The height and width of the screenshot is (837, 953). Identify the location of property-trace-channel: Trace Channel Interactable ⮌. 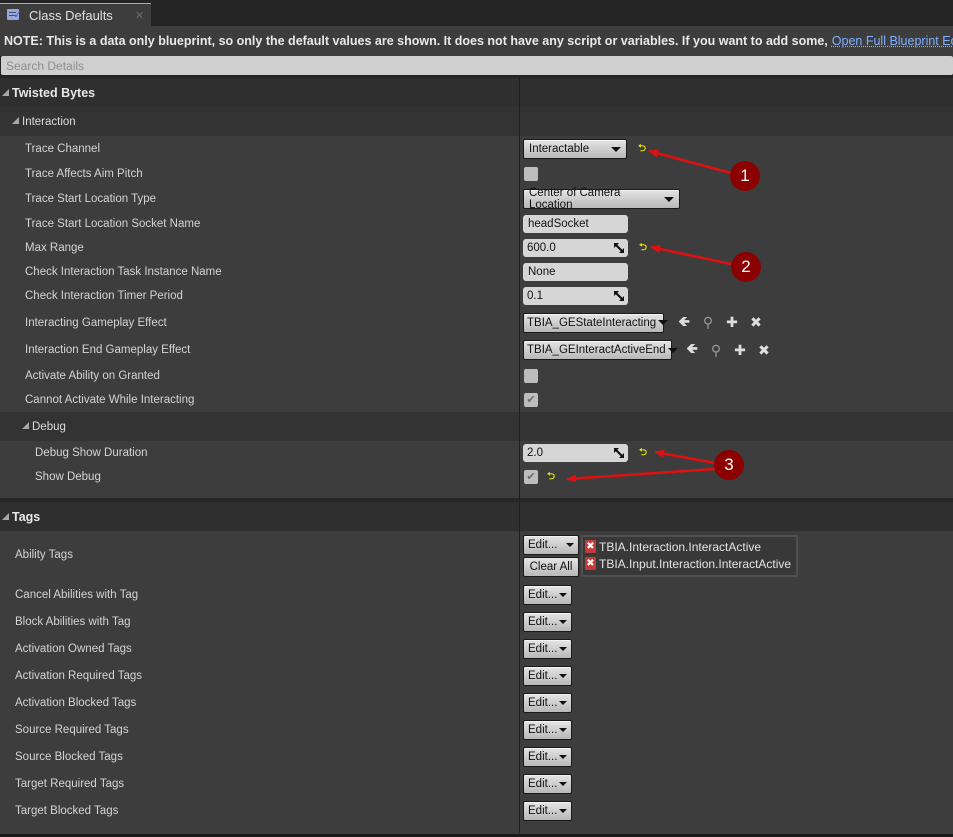
(476, 149).